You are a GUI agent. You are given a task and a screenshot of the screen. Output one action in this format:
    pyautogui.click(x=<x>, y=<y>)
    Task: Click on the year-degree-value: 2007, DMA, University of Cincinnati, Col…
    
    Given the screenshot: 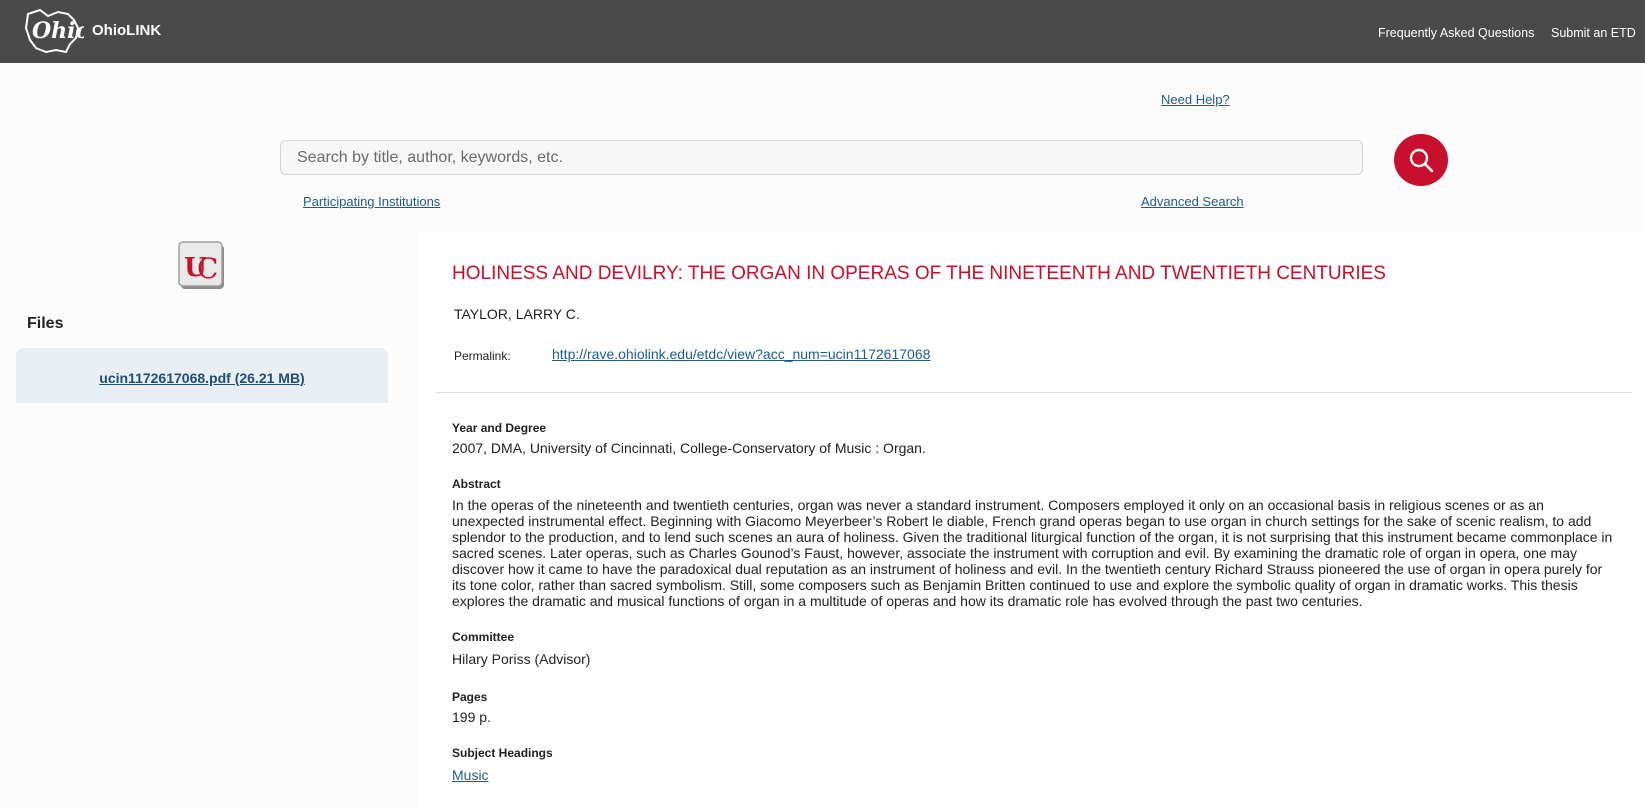 What is the action you would take?
    pyautogui.click(x=689, y=448)
    